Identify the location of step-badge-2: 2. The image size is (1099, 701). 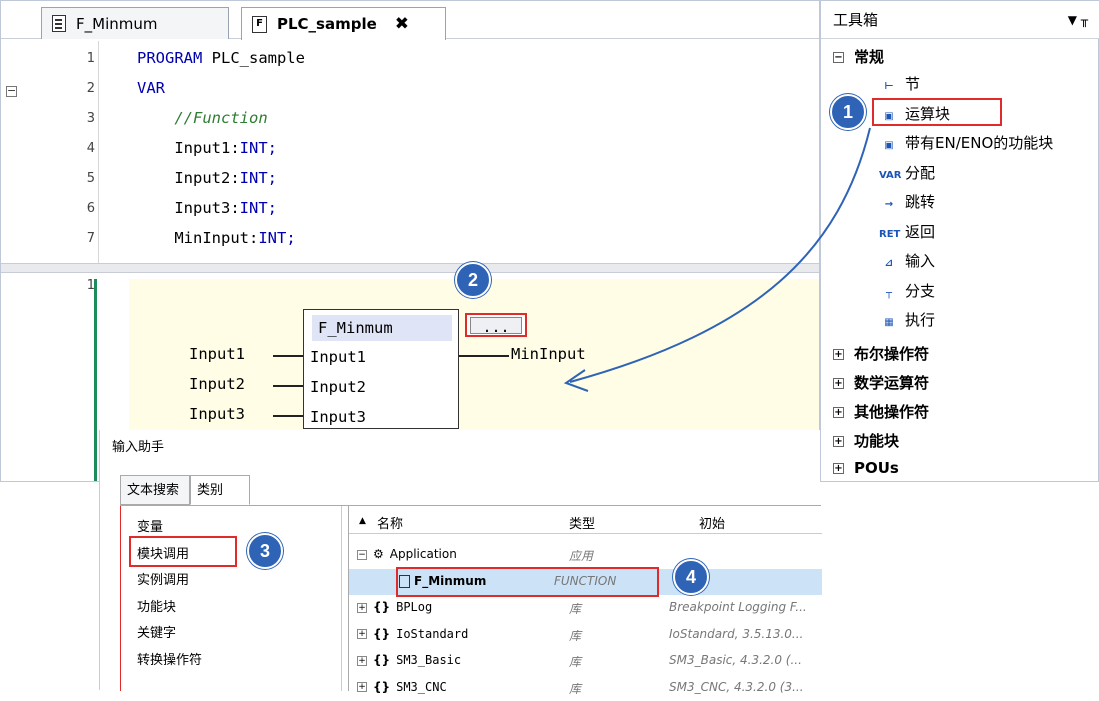
(473, 280).